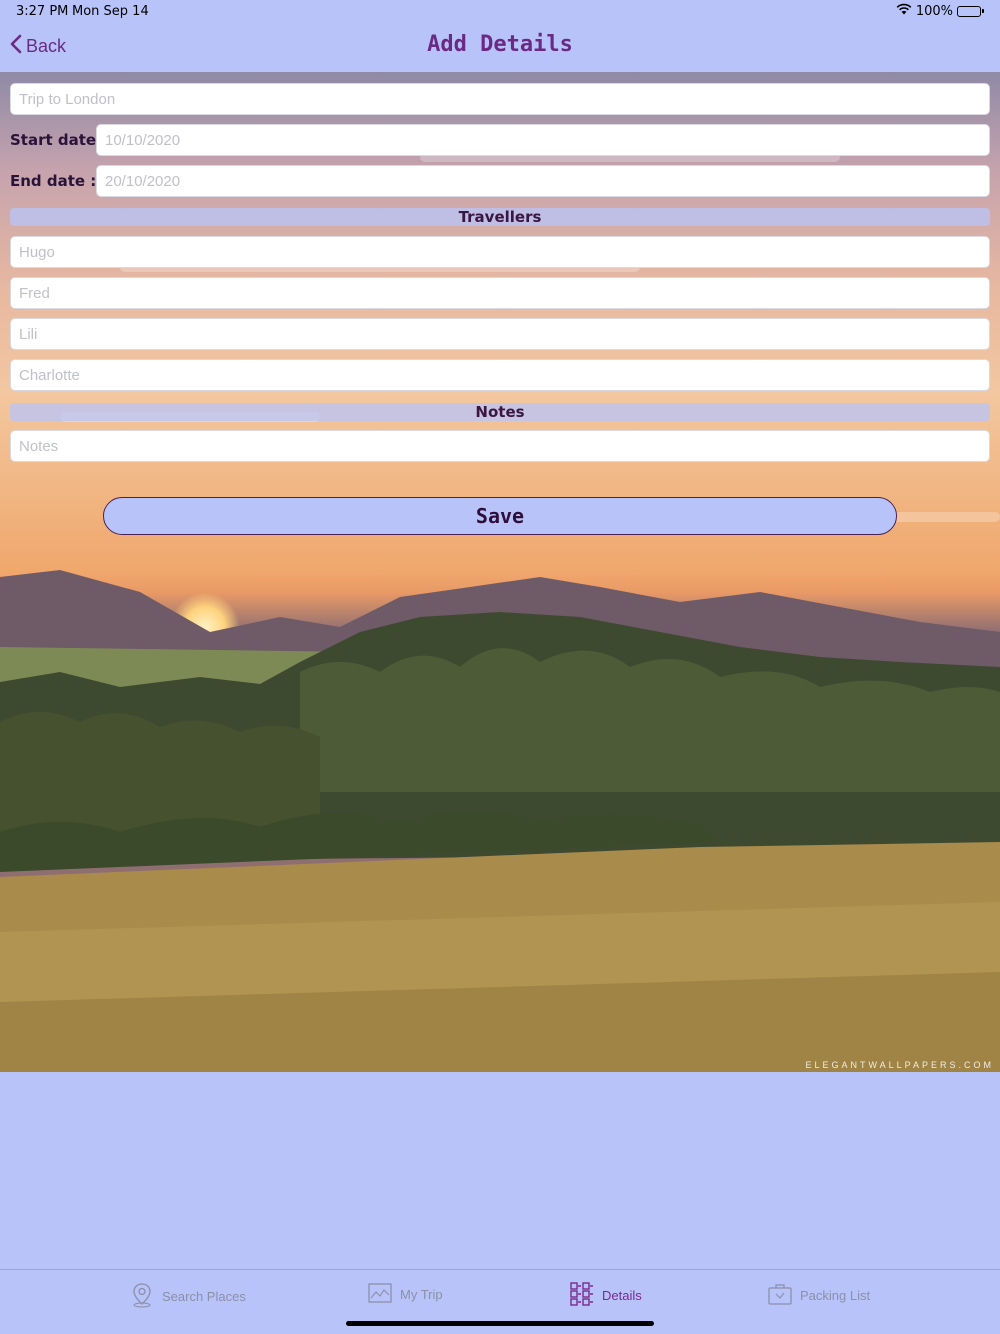 Image resolution: width=1000 pixels, height=1334 pixels. What do you see at coordinates (543, 140) in the screenshot?
I see `start-date-input` at bounding box center [543, 140].